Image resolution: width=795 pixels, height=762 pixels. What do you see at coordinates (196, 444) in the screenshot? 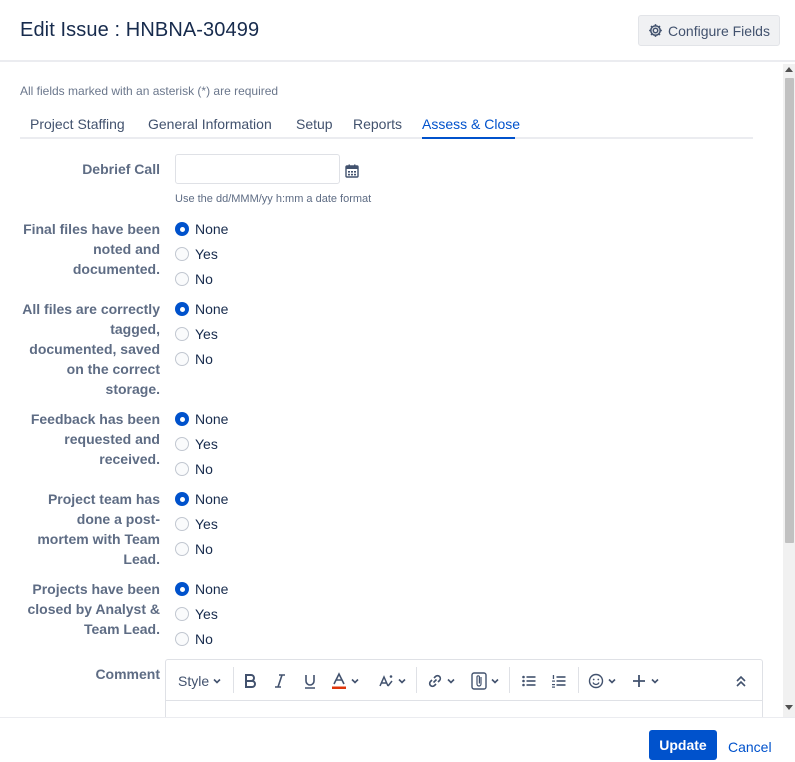
I see `question-3-radio-yes: Yes` at bounding box center [196, 444].